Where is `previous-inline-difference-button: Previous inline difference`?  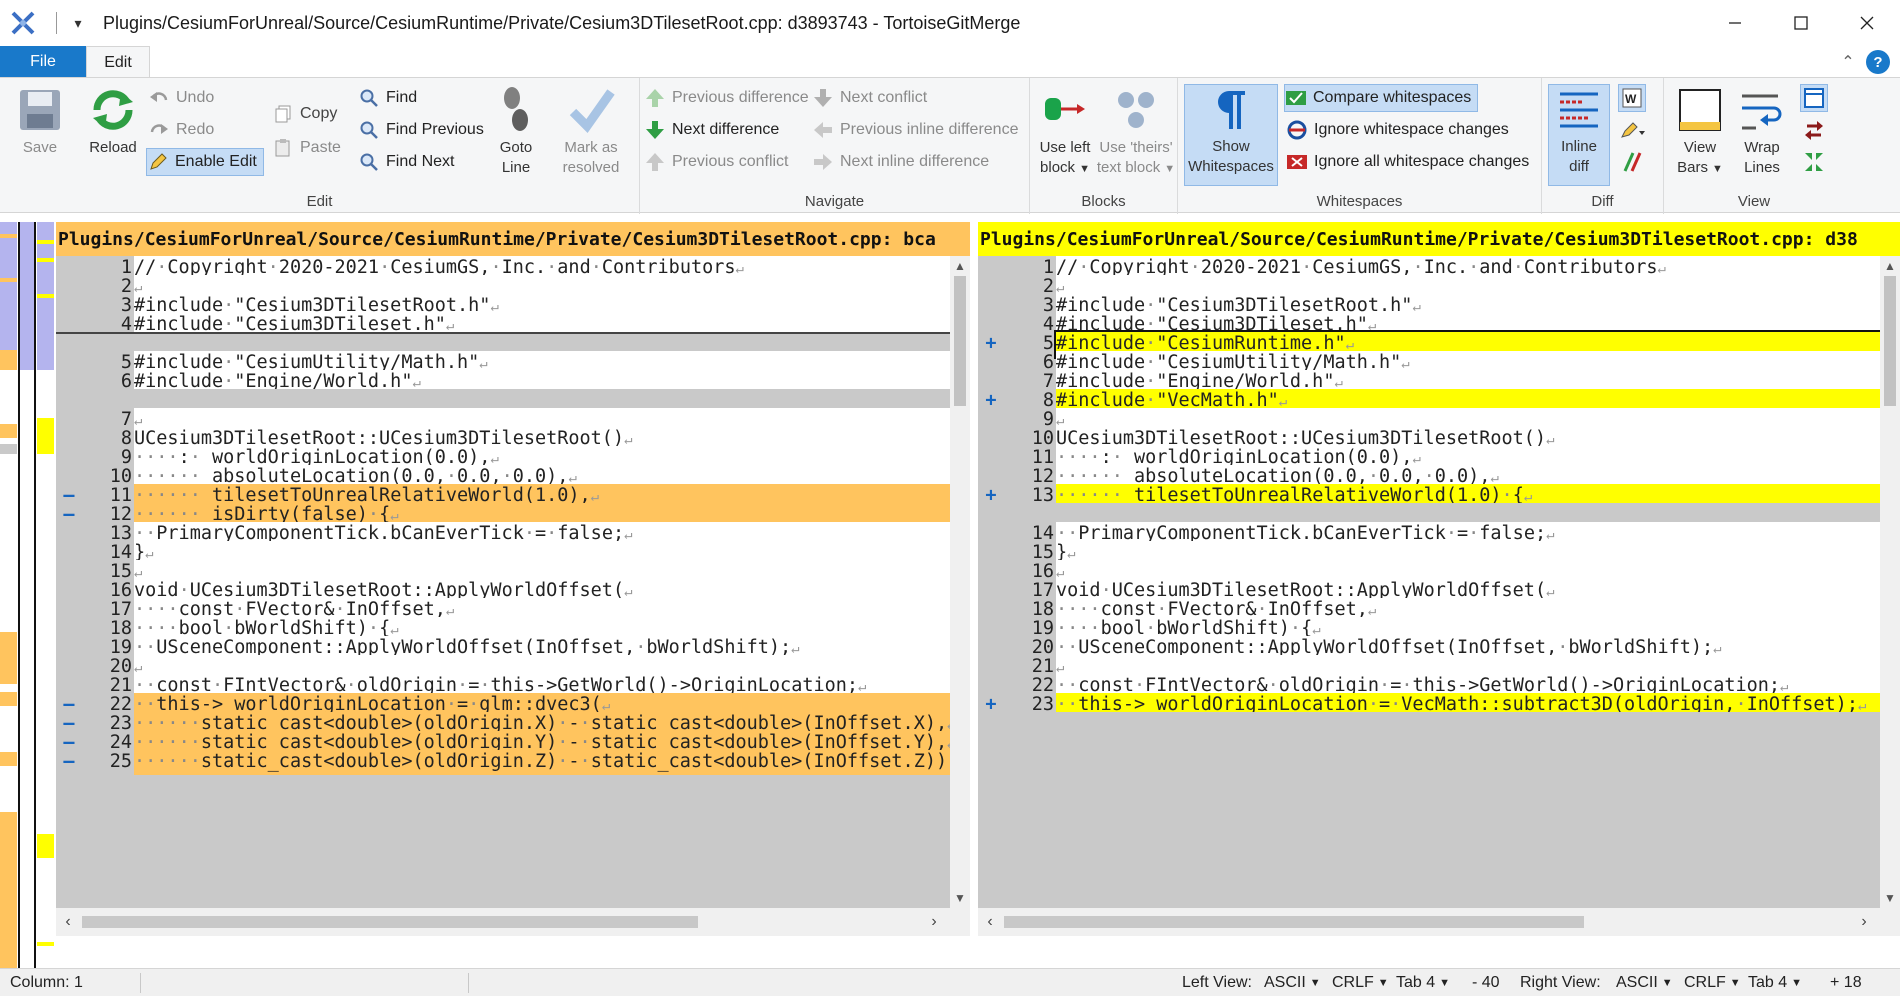
previous-inline-difference-button: Previous inline difference is located at coordinates (915, 130).